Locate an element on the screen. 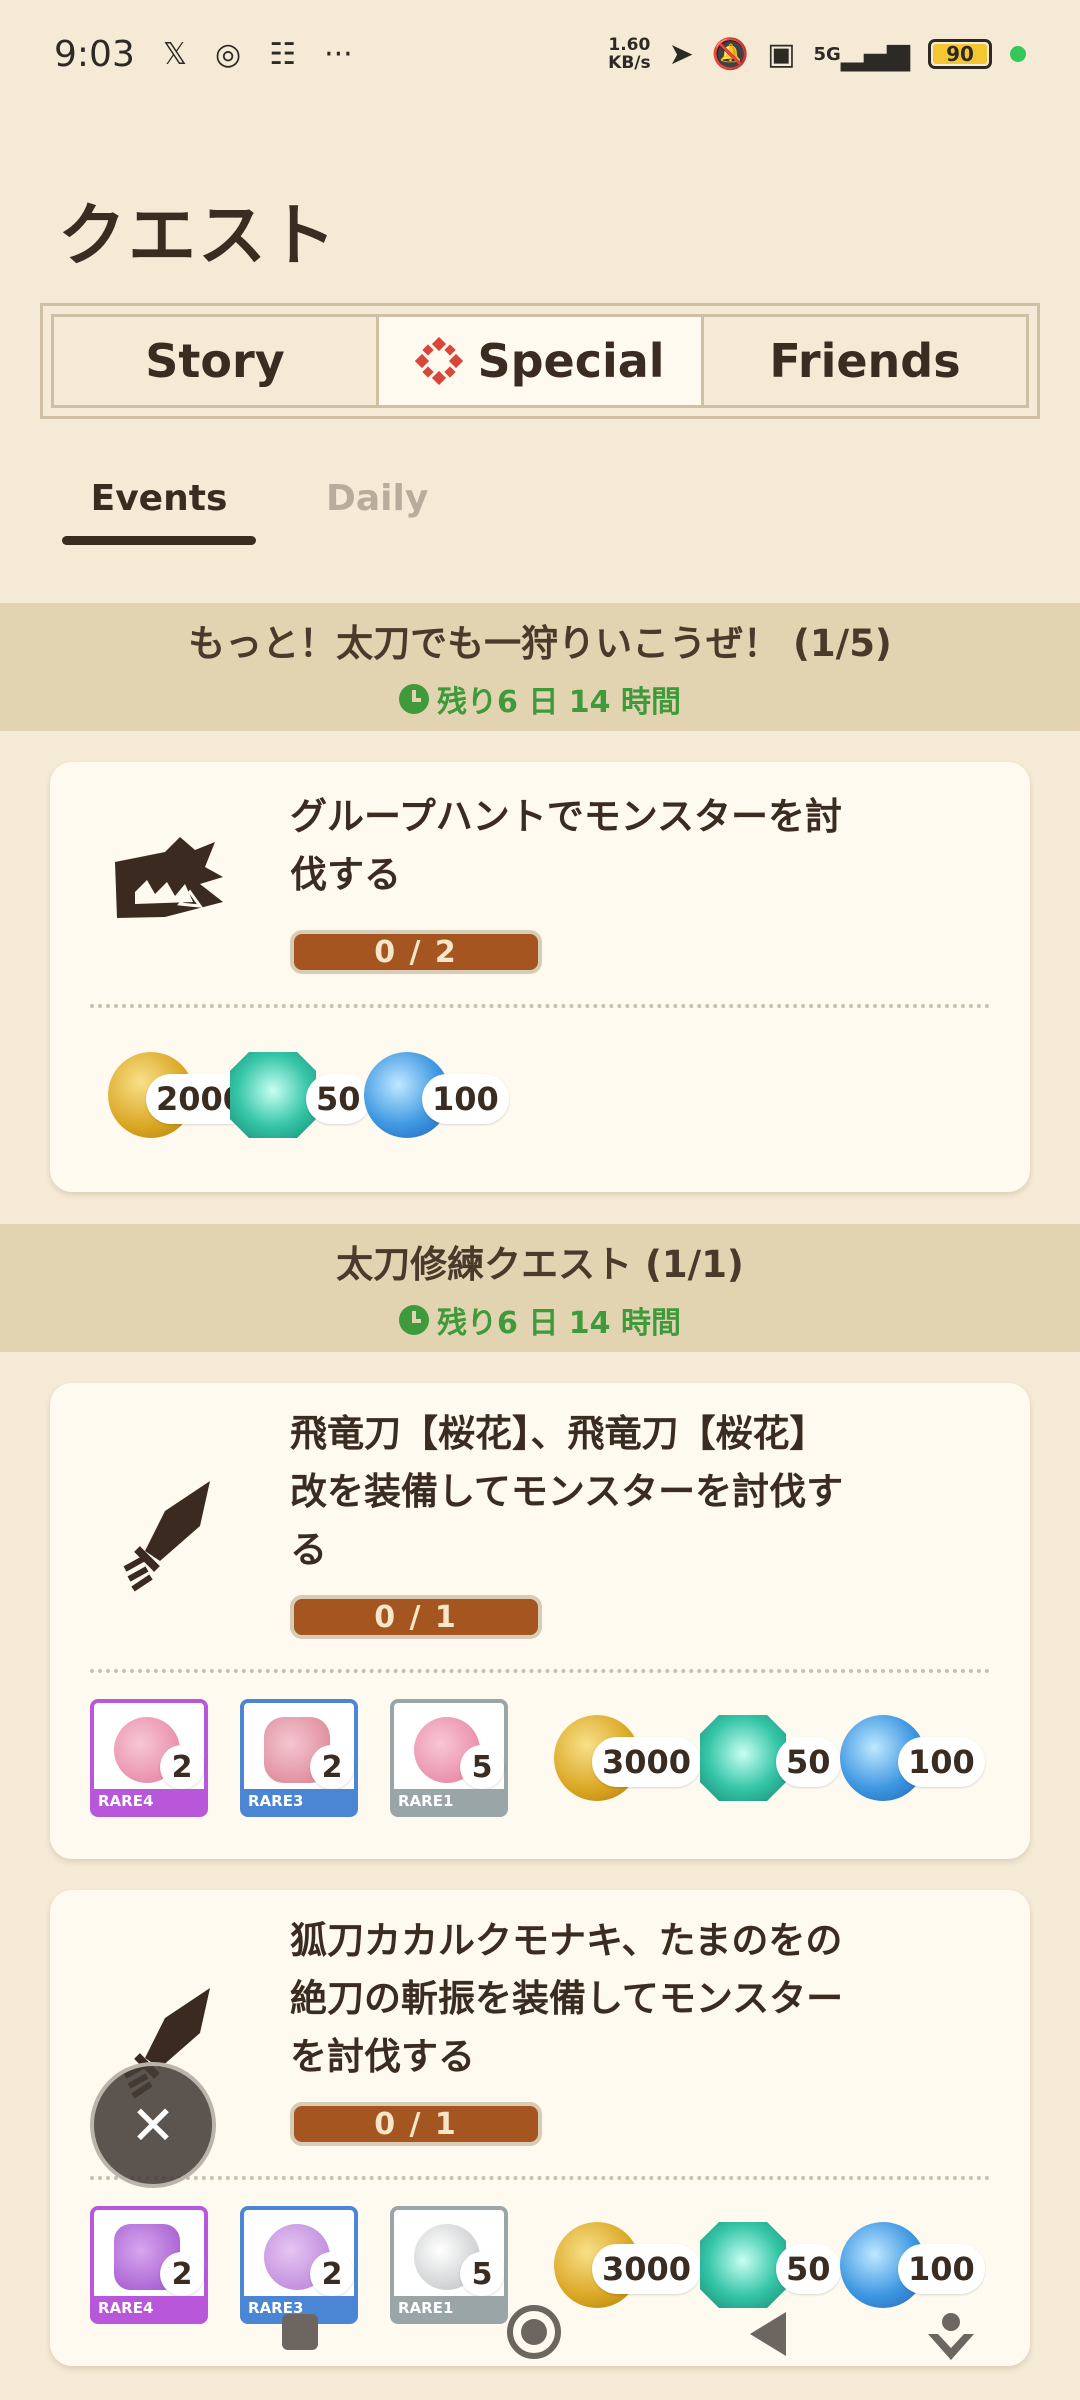 The image size is (1080, 2400). close-icon: ✕ is located at coordinates (153, 2125).